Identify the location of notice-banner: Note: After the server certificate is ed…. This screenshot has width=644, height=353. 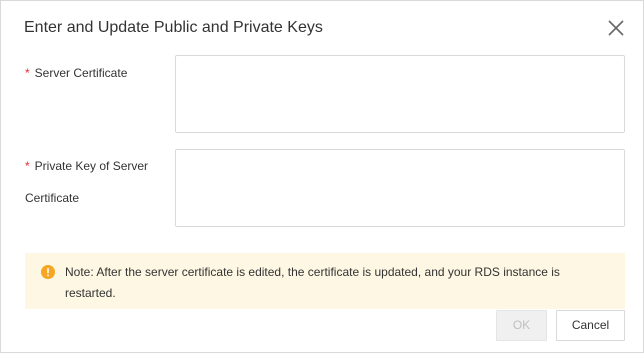
(325, 281).